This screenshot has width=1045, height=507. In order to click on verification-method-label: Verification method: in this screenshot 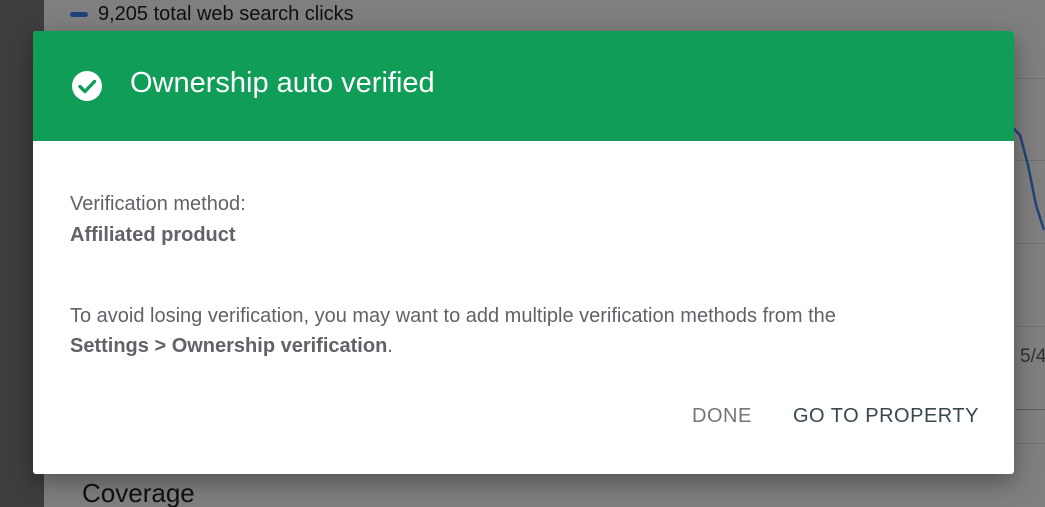, I will do `click(158, 204)`.